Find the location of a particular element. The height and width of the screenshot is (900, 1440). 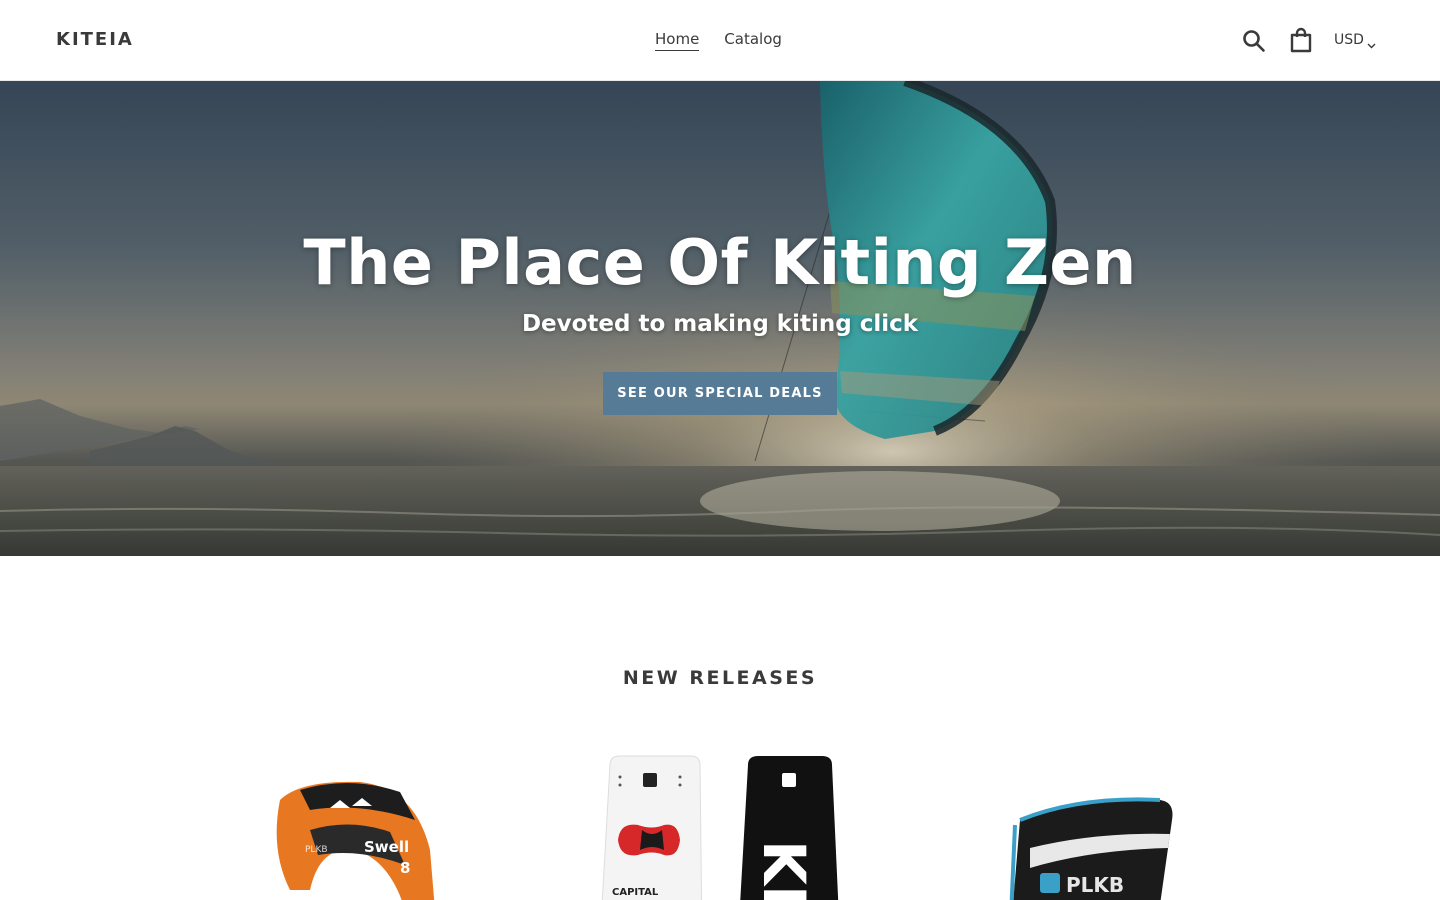

product-card-kite: Swell 8 PLKB is located at coordinates (400, 820).